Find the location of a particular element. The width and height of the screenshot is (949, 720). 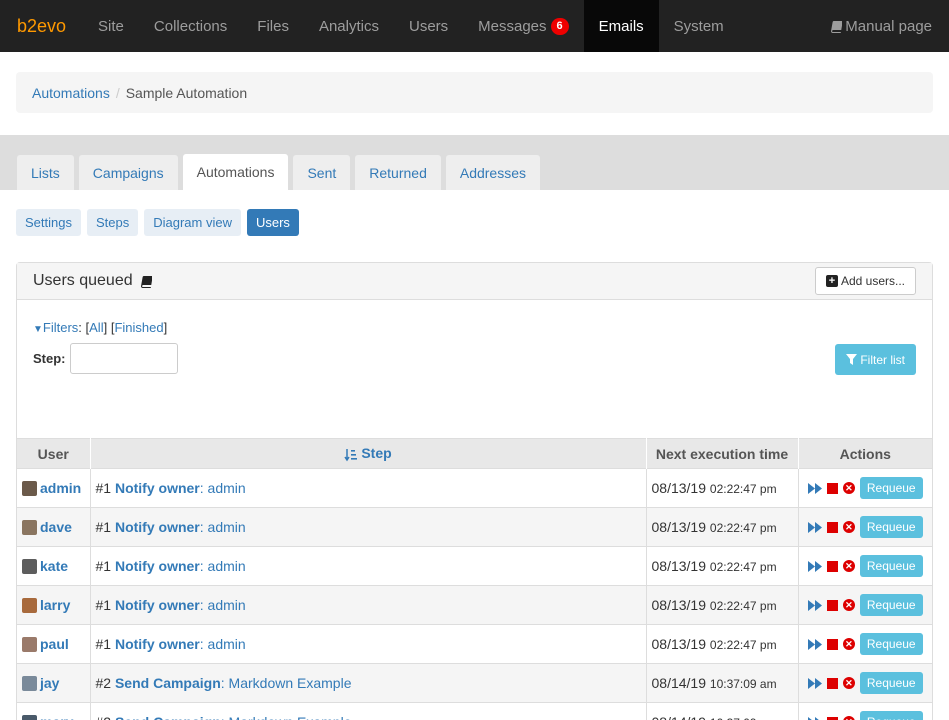

row-actions: ✕ Requeue is located at coordinates (866, 683).